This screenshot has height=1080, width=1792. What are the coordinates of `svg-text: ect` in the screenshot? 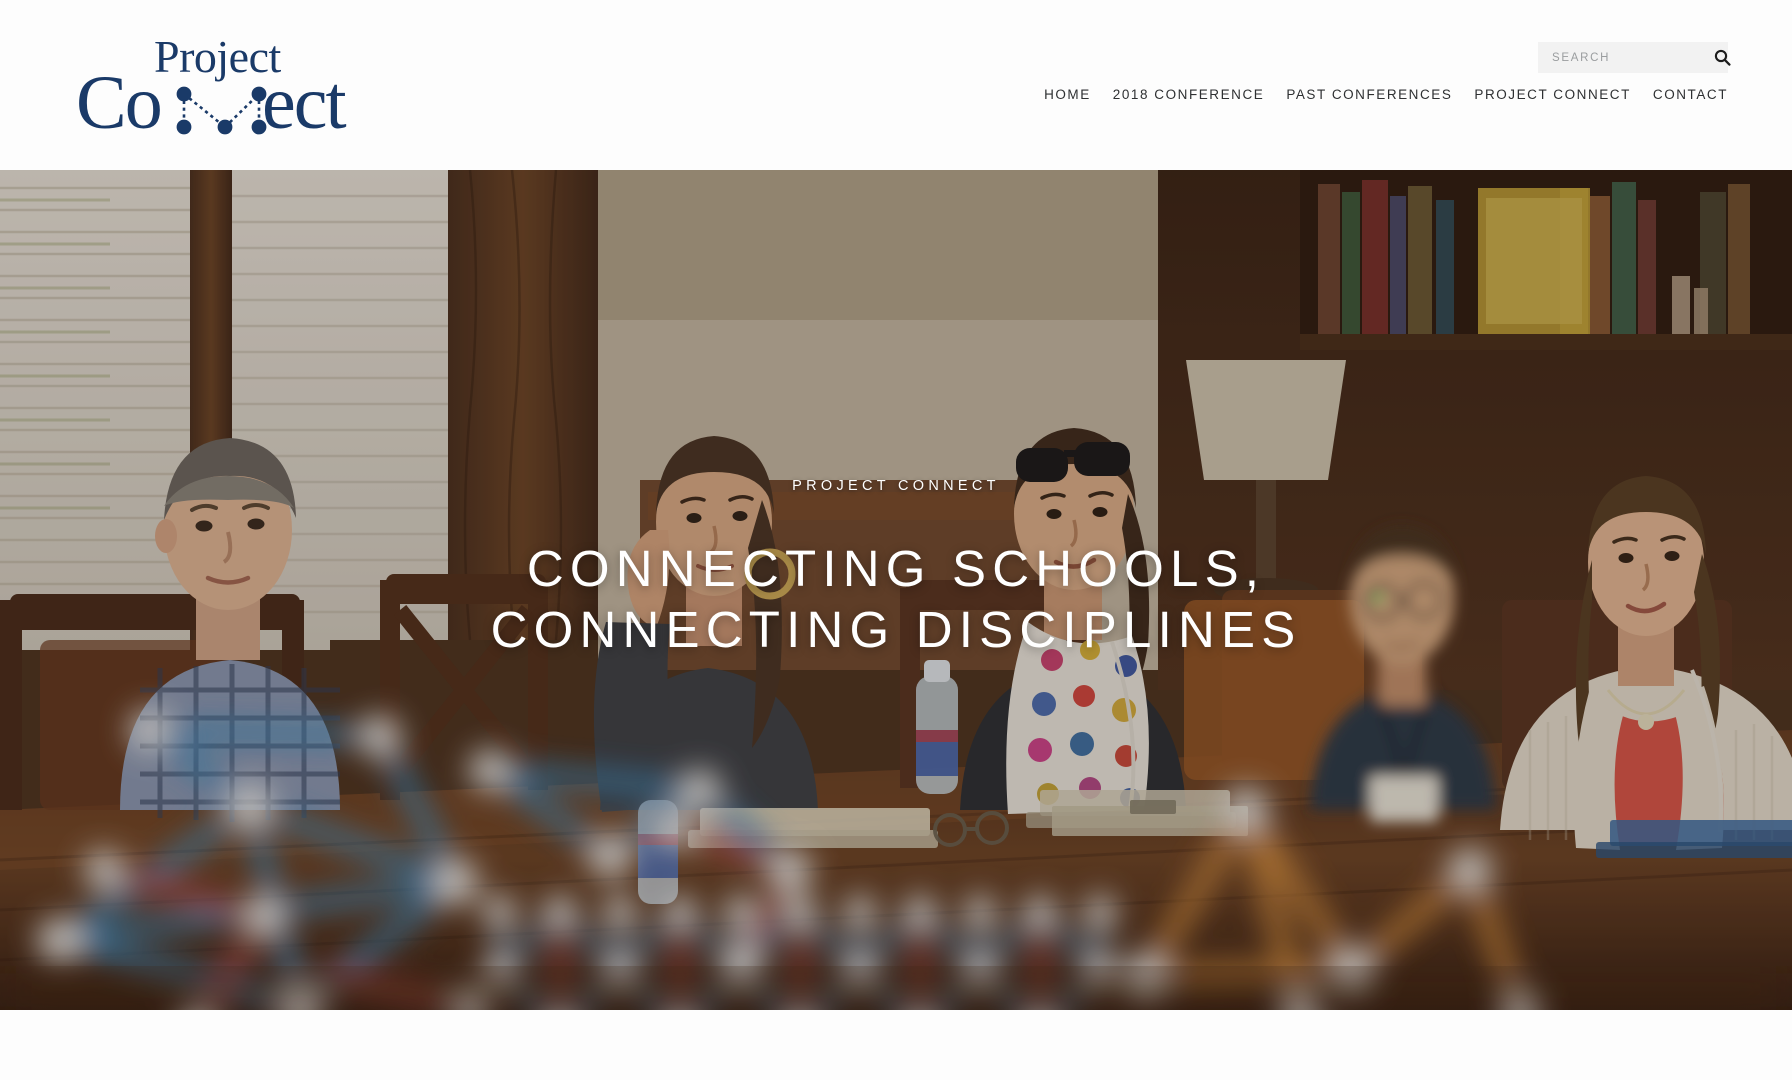 It's located at (304, 100).